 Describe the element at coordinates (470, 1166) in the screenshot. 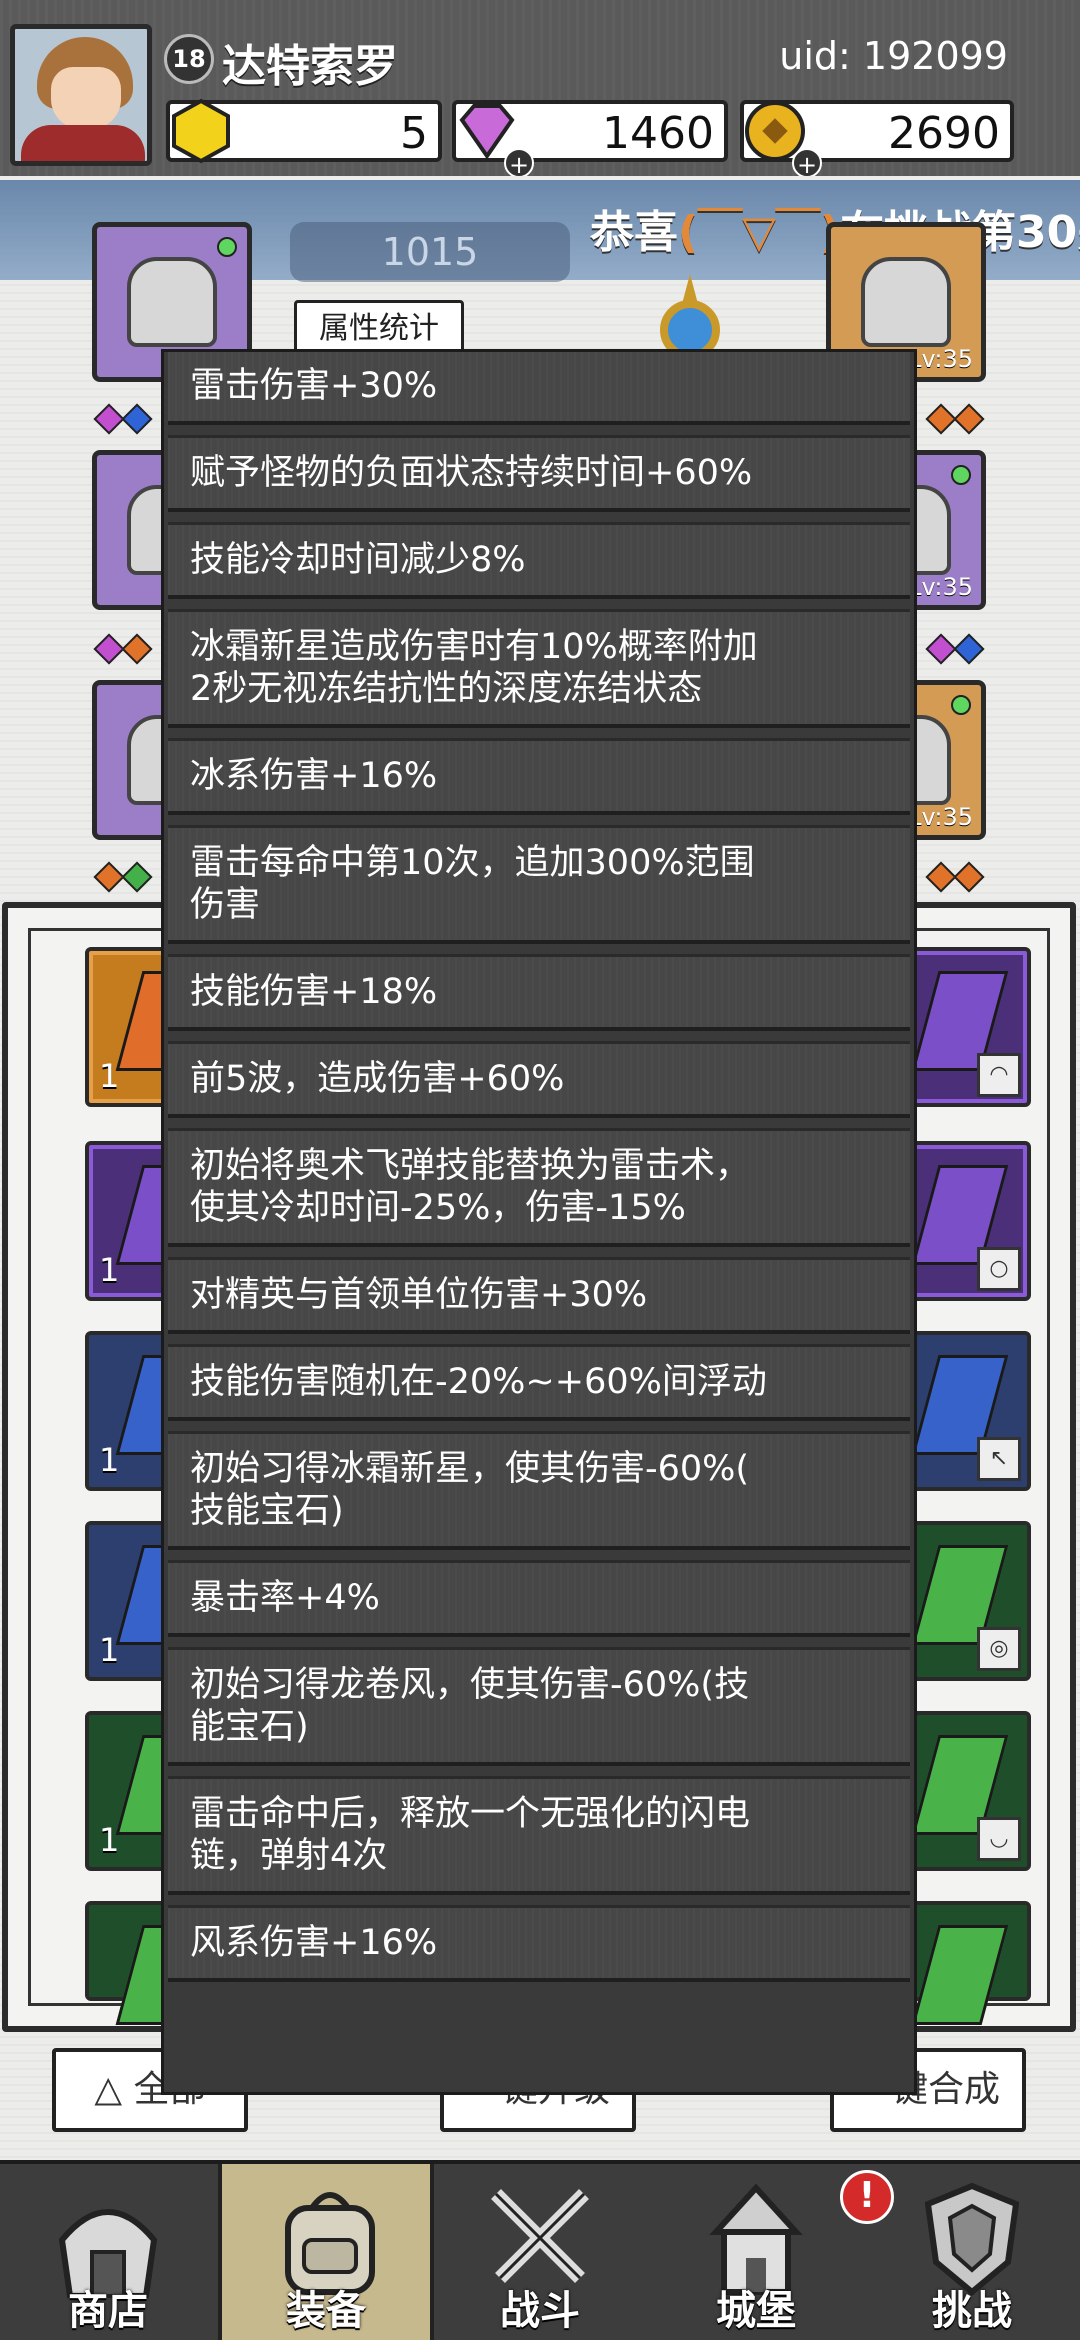

I see `attribute-text: 初始将奥术飞弹技能替换为雷击术，` at that location.